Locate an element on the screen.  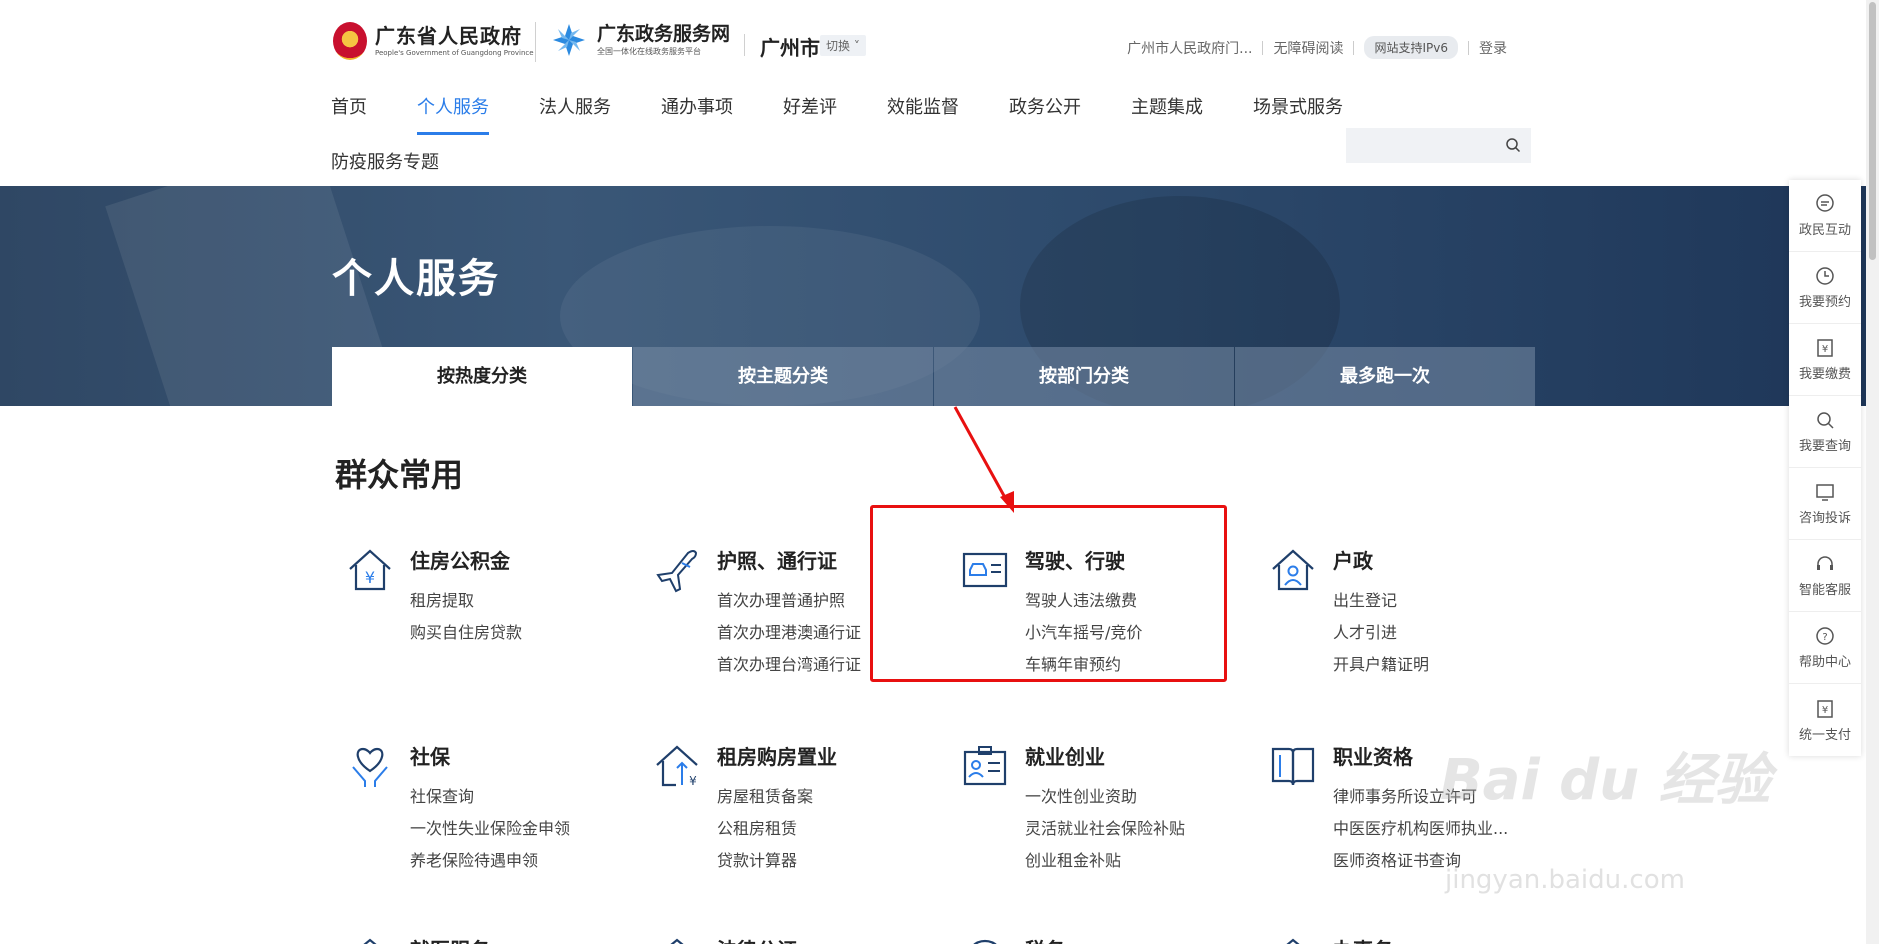
service-link: 创业租金补贴 is located at coordinates (1073, 859).